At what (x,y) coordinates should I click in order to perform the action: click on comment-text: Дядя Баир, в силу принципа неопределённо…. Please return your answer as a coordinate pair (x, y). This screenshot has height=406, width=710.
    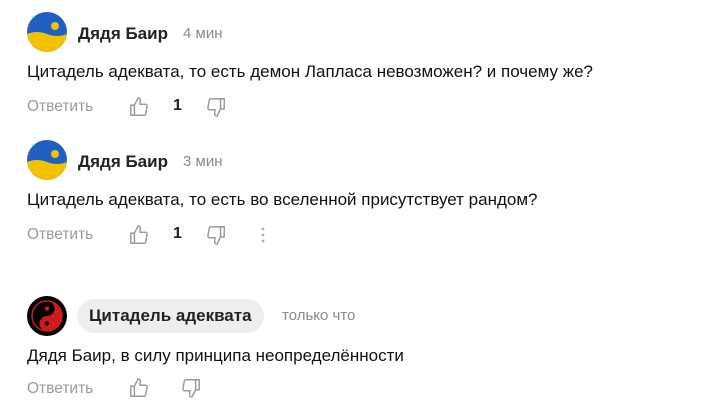
    Looking at the image, I should click on (215, 355).